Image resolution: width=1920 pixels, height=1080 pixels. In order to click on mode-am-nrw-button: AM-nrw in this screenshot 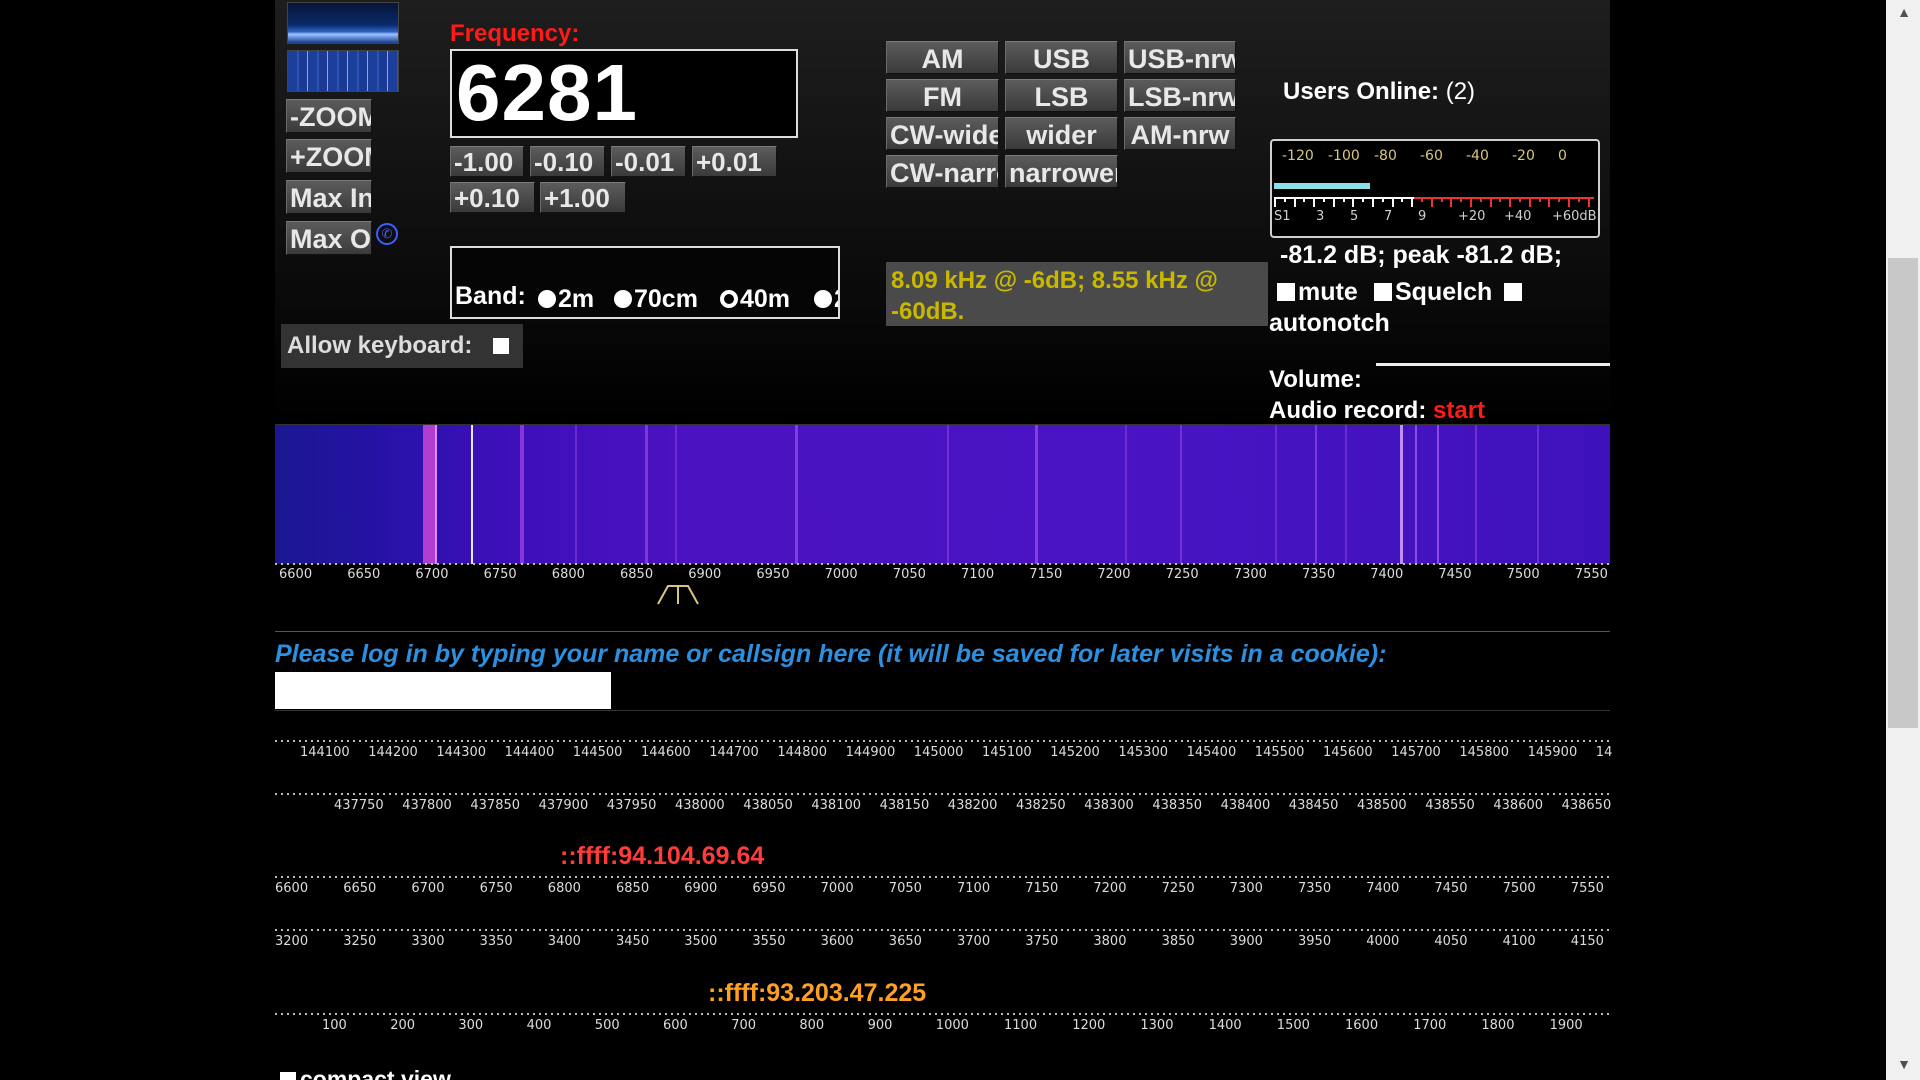, I will do `click(1180, 133)`.